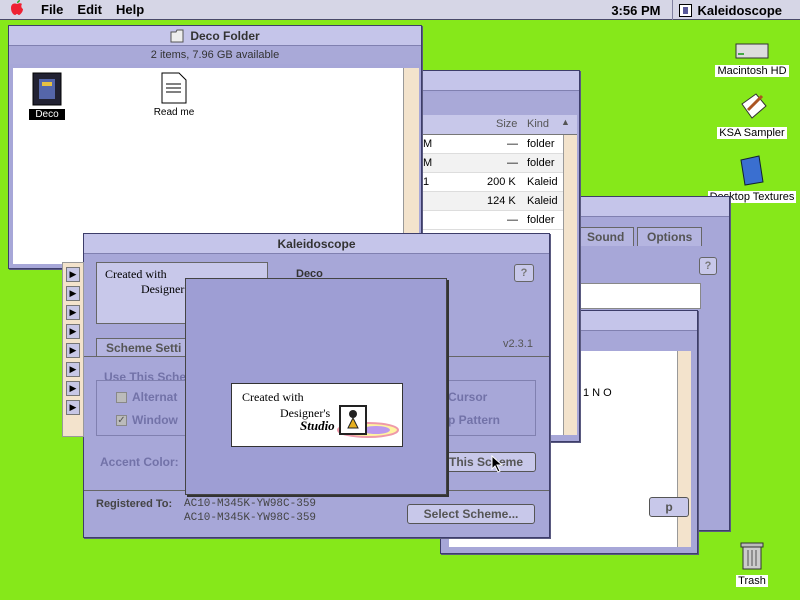 The width and height of the screenshot is (800, 600). What do you see at coordinates (491, 201) in the screenshot?
I see `list-item: 124 K Kaleid` at bounding box center [491, 201].